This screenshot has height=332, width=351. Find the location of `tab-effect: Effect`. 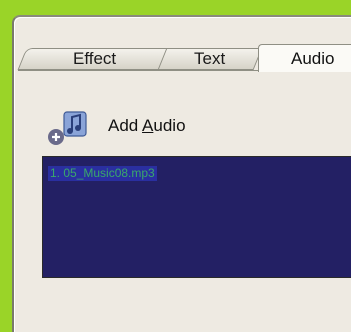

tab-effect: Effect is located at coordinates (95, 59).